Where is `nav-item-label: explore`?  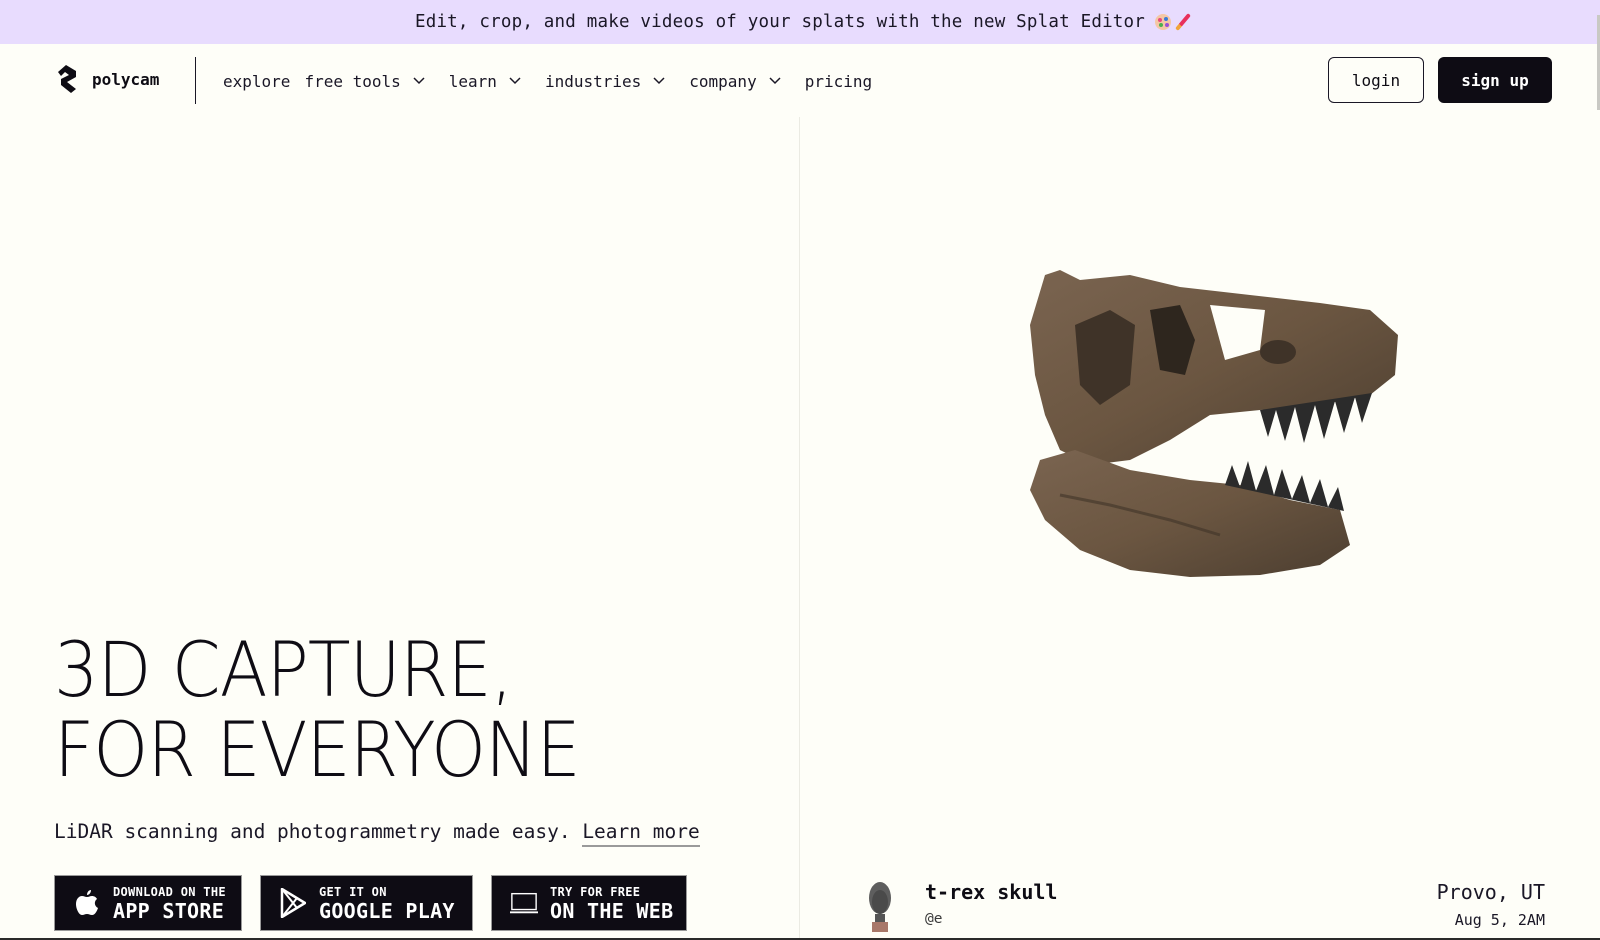
nav-item-label: explore is located at coordinates (257, 81).